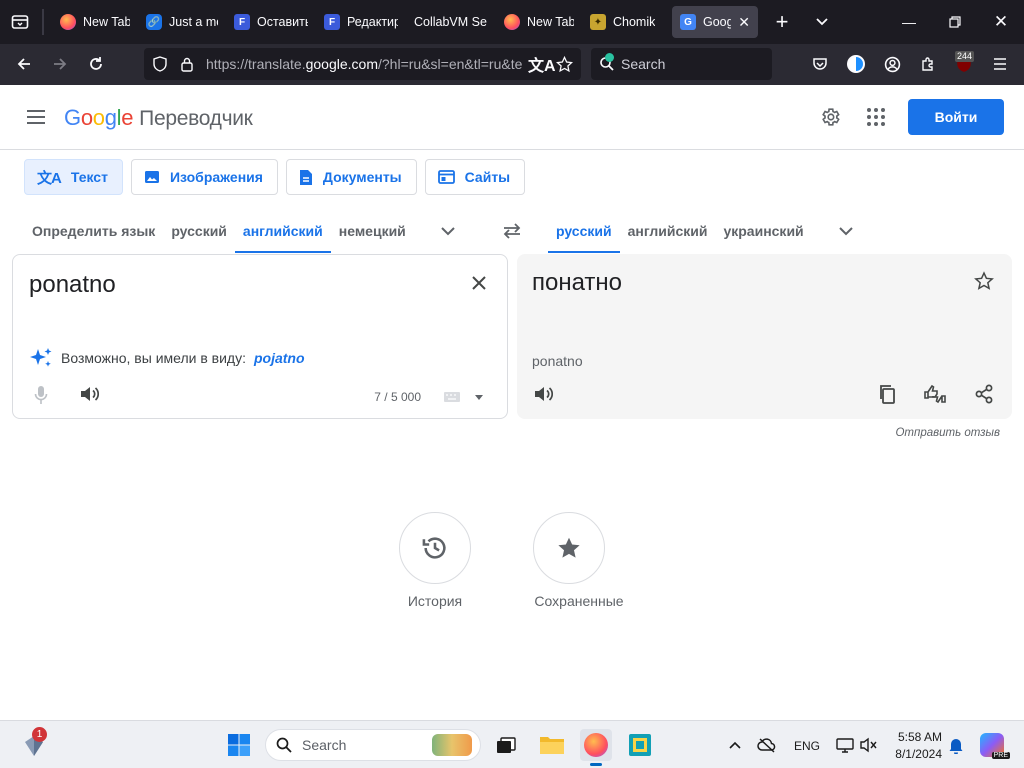 The image size is (1024, 768). I want to click on source-lang-russian: русский, so click(199, 231).